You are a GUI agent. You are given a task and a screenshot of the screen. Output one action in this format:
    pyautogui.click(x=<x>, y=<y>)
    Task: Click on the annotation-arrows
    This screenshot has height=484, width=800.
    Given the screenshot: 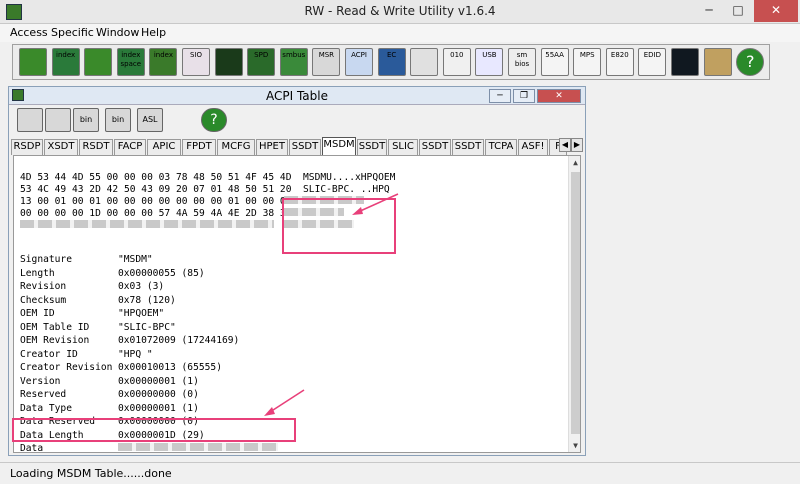 What is the action you would take?
    pyautogui.click(x=331, y=304)
    